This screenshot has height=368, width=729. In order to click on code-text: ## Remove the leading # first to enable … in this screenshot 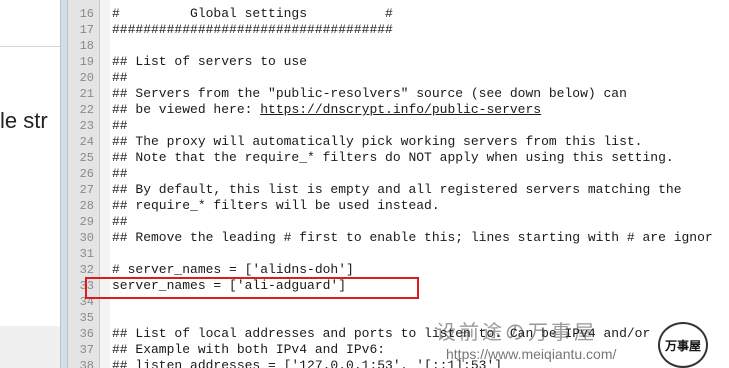, I will do `click(412, 238)`.